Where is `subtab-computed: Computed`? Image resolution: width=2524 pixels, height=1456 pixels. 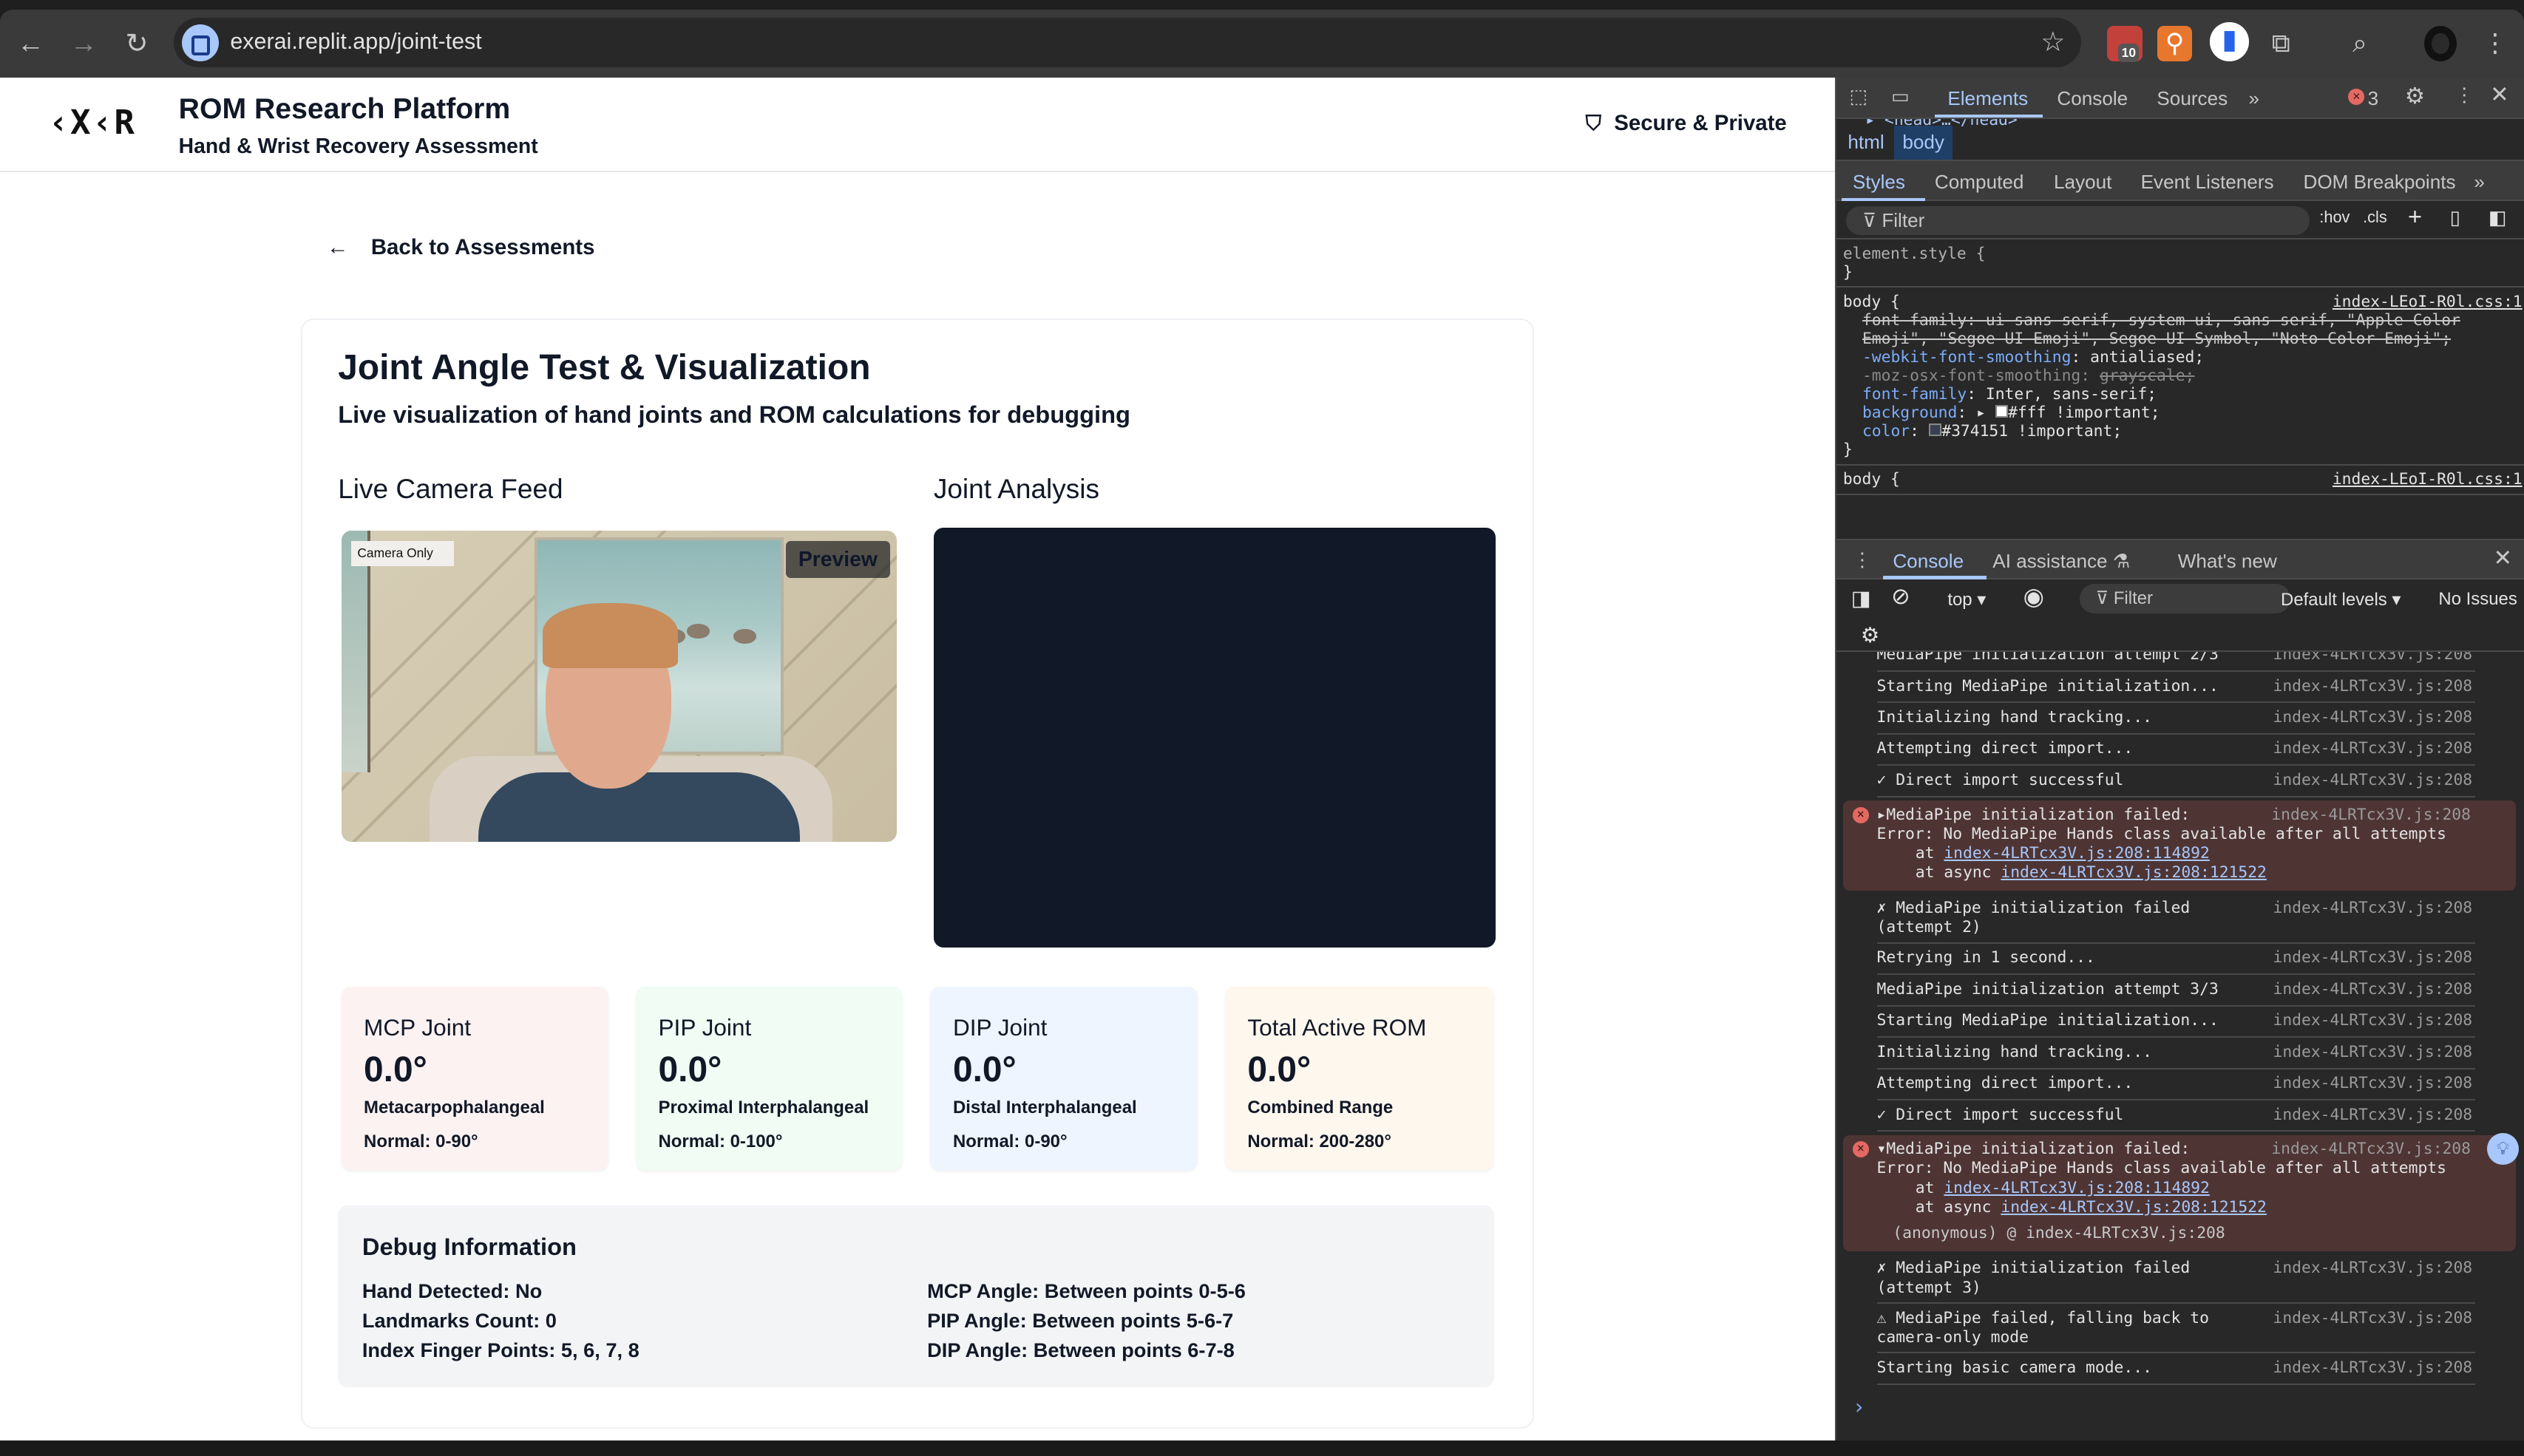 subtab-computed: Computed is located at coordinates (1979, 182).